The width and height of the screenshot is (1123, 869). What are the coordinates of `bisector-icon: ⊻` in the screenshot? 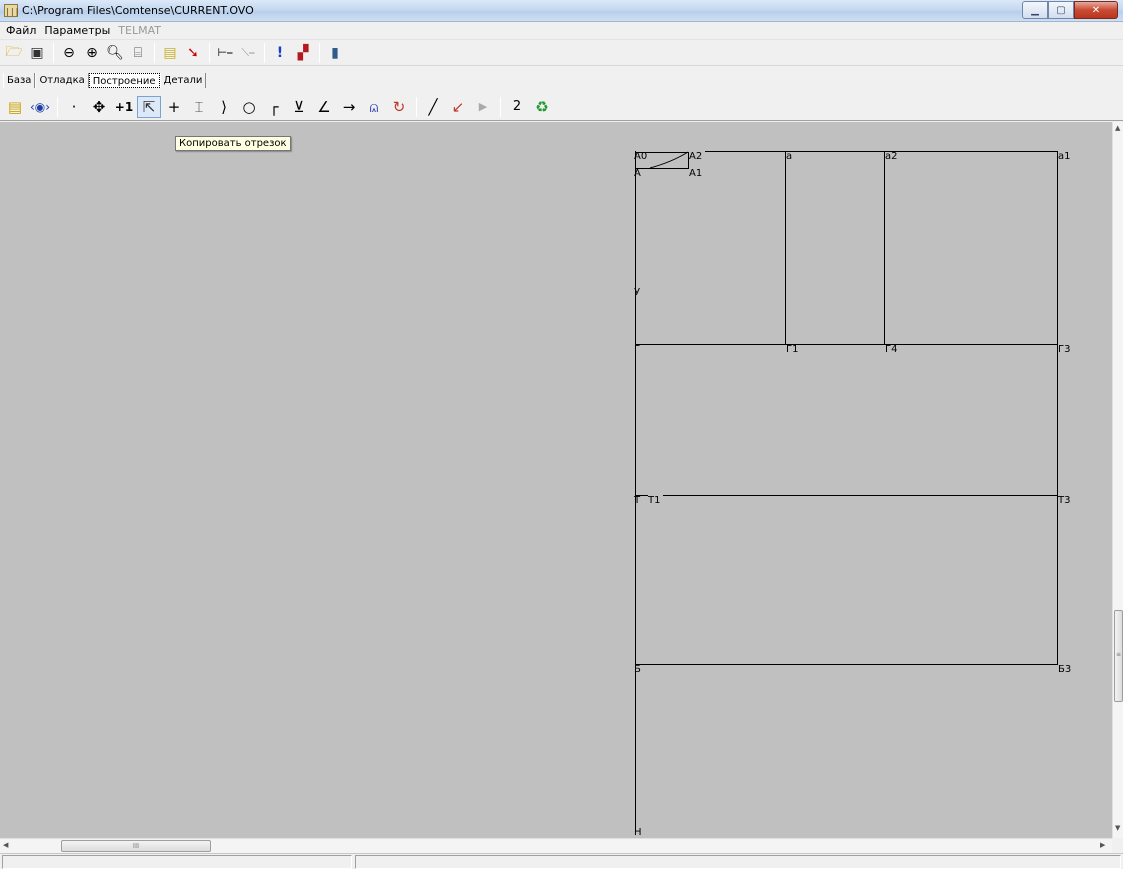 It's located at (299, 106).